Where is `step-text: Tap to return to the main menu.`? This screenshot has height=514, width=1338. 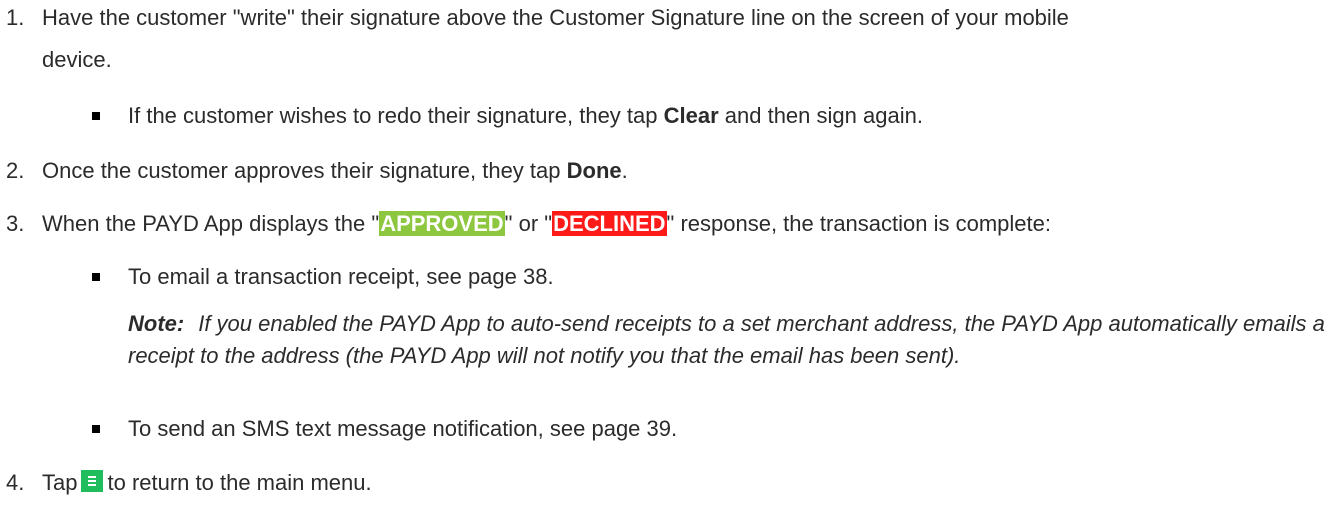
step-text: Tap to return to the main menu. is located at coordinates (207, 483).